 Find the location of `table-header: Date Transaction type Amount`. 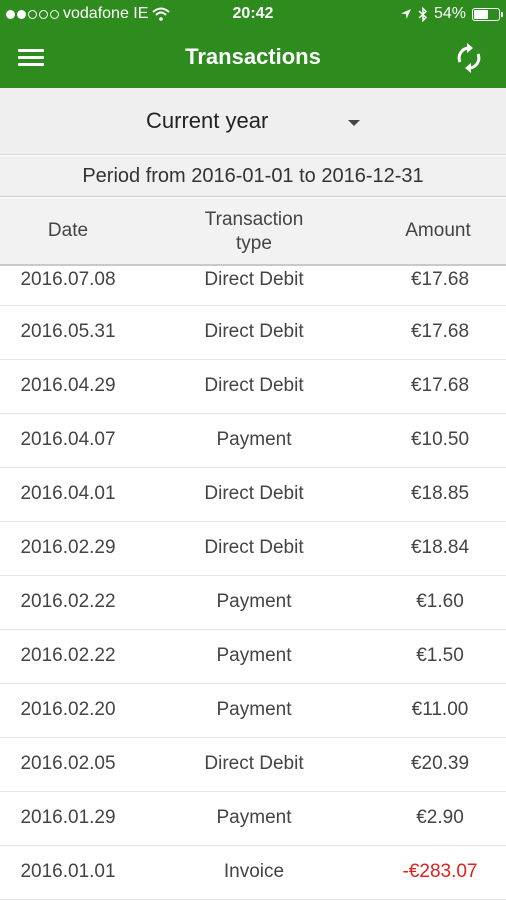

table-header: Date Transaction type Amount is located at coordinates (253, 232).